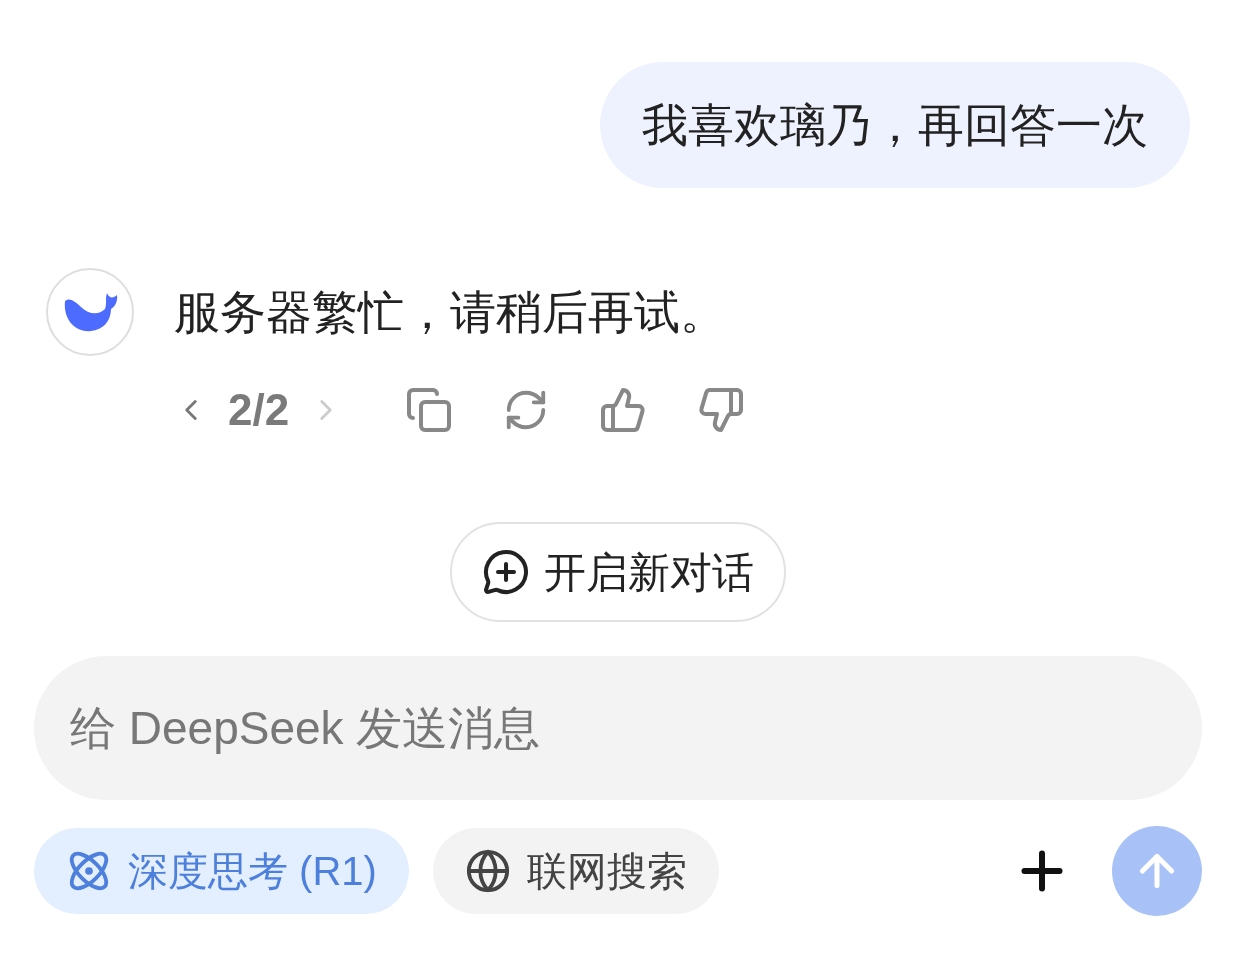  I want to click on message-input: 给 DeepSeek 发送消息, so click(618, 728).